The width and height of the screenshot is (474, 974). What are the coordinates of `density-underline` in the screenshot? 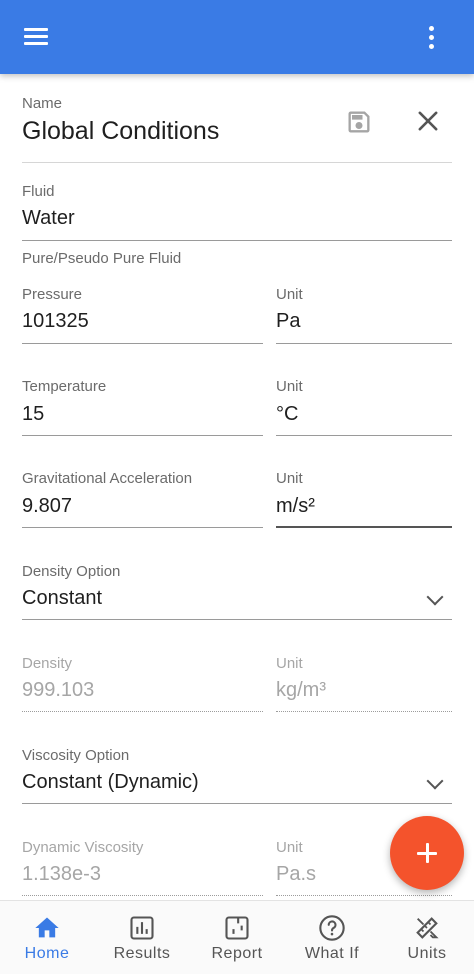 It's located at (142, 711).